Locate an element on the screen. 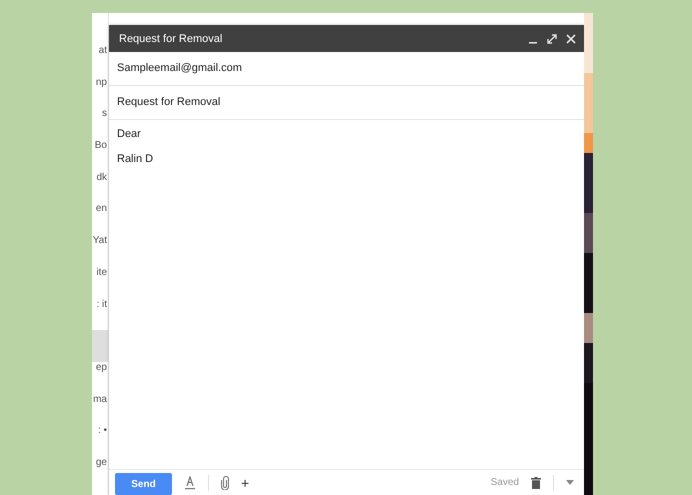 Image resolution: width=692 pixels, height=495 pixels. list-row: : • is located at coordinates (100, 441).